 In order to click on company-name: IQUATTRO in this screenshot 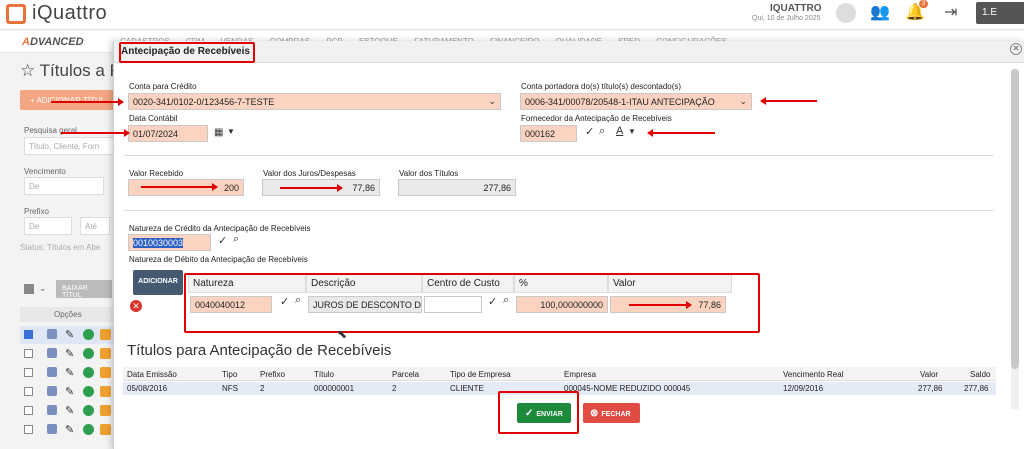, I will do `click(796, 8)`.